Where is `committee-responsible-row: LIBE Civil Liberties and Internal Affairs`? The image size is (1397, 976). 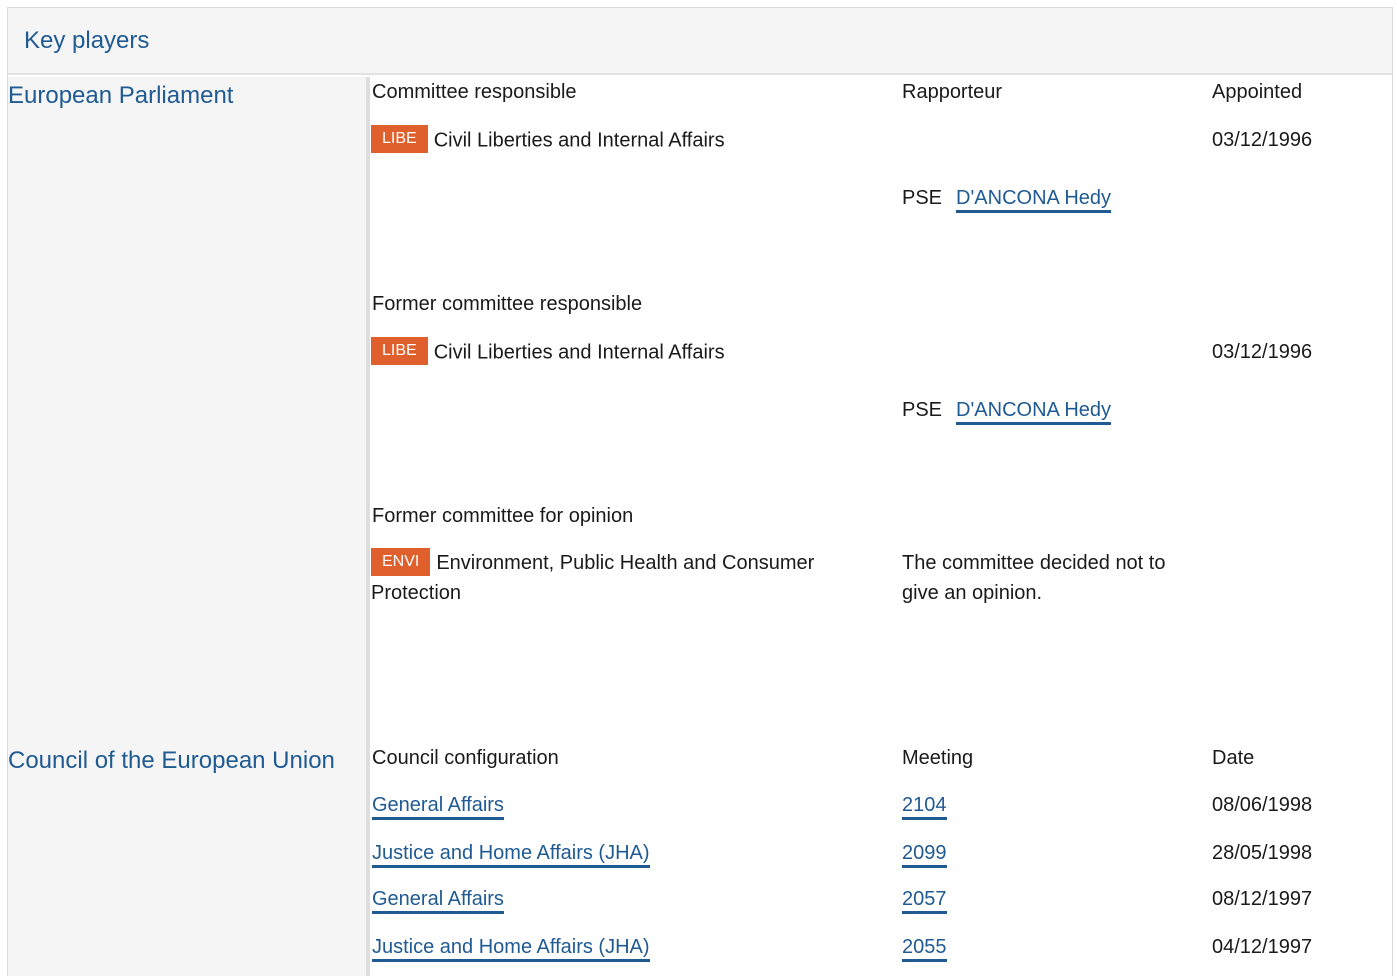
committee-responsible-row: LIBE Civil Liberties and Internal Affairs is located at coordinates (548, 140).